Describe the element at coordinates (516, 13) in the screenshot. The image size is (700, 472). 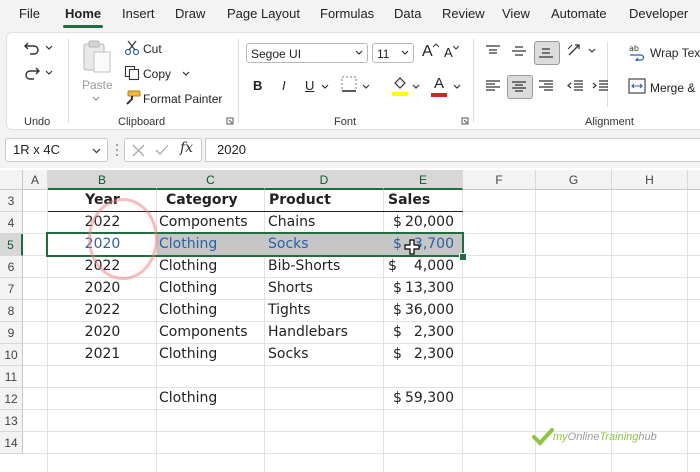
I see `tab-view: View` at that location.